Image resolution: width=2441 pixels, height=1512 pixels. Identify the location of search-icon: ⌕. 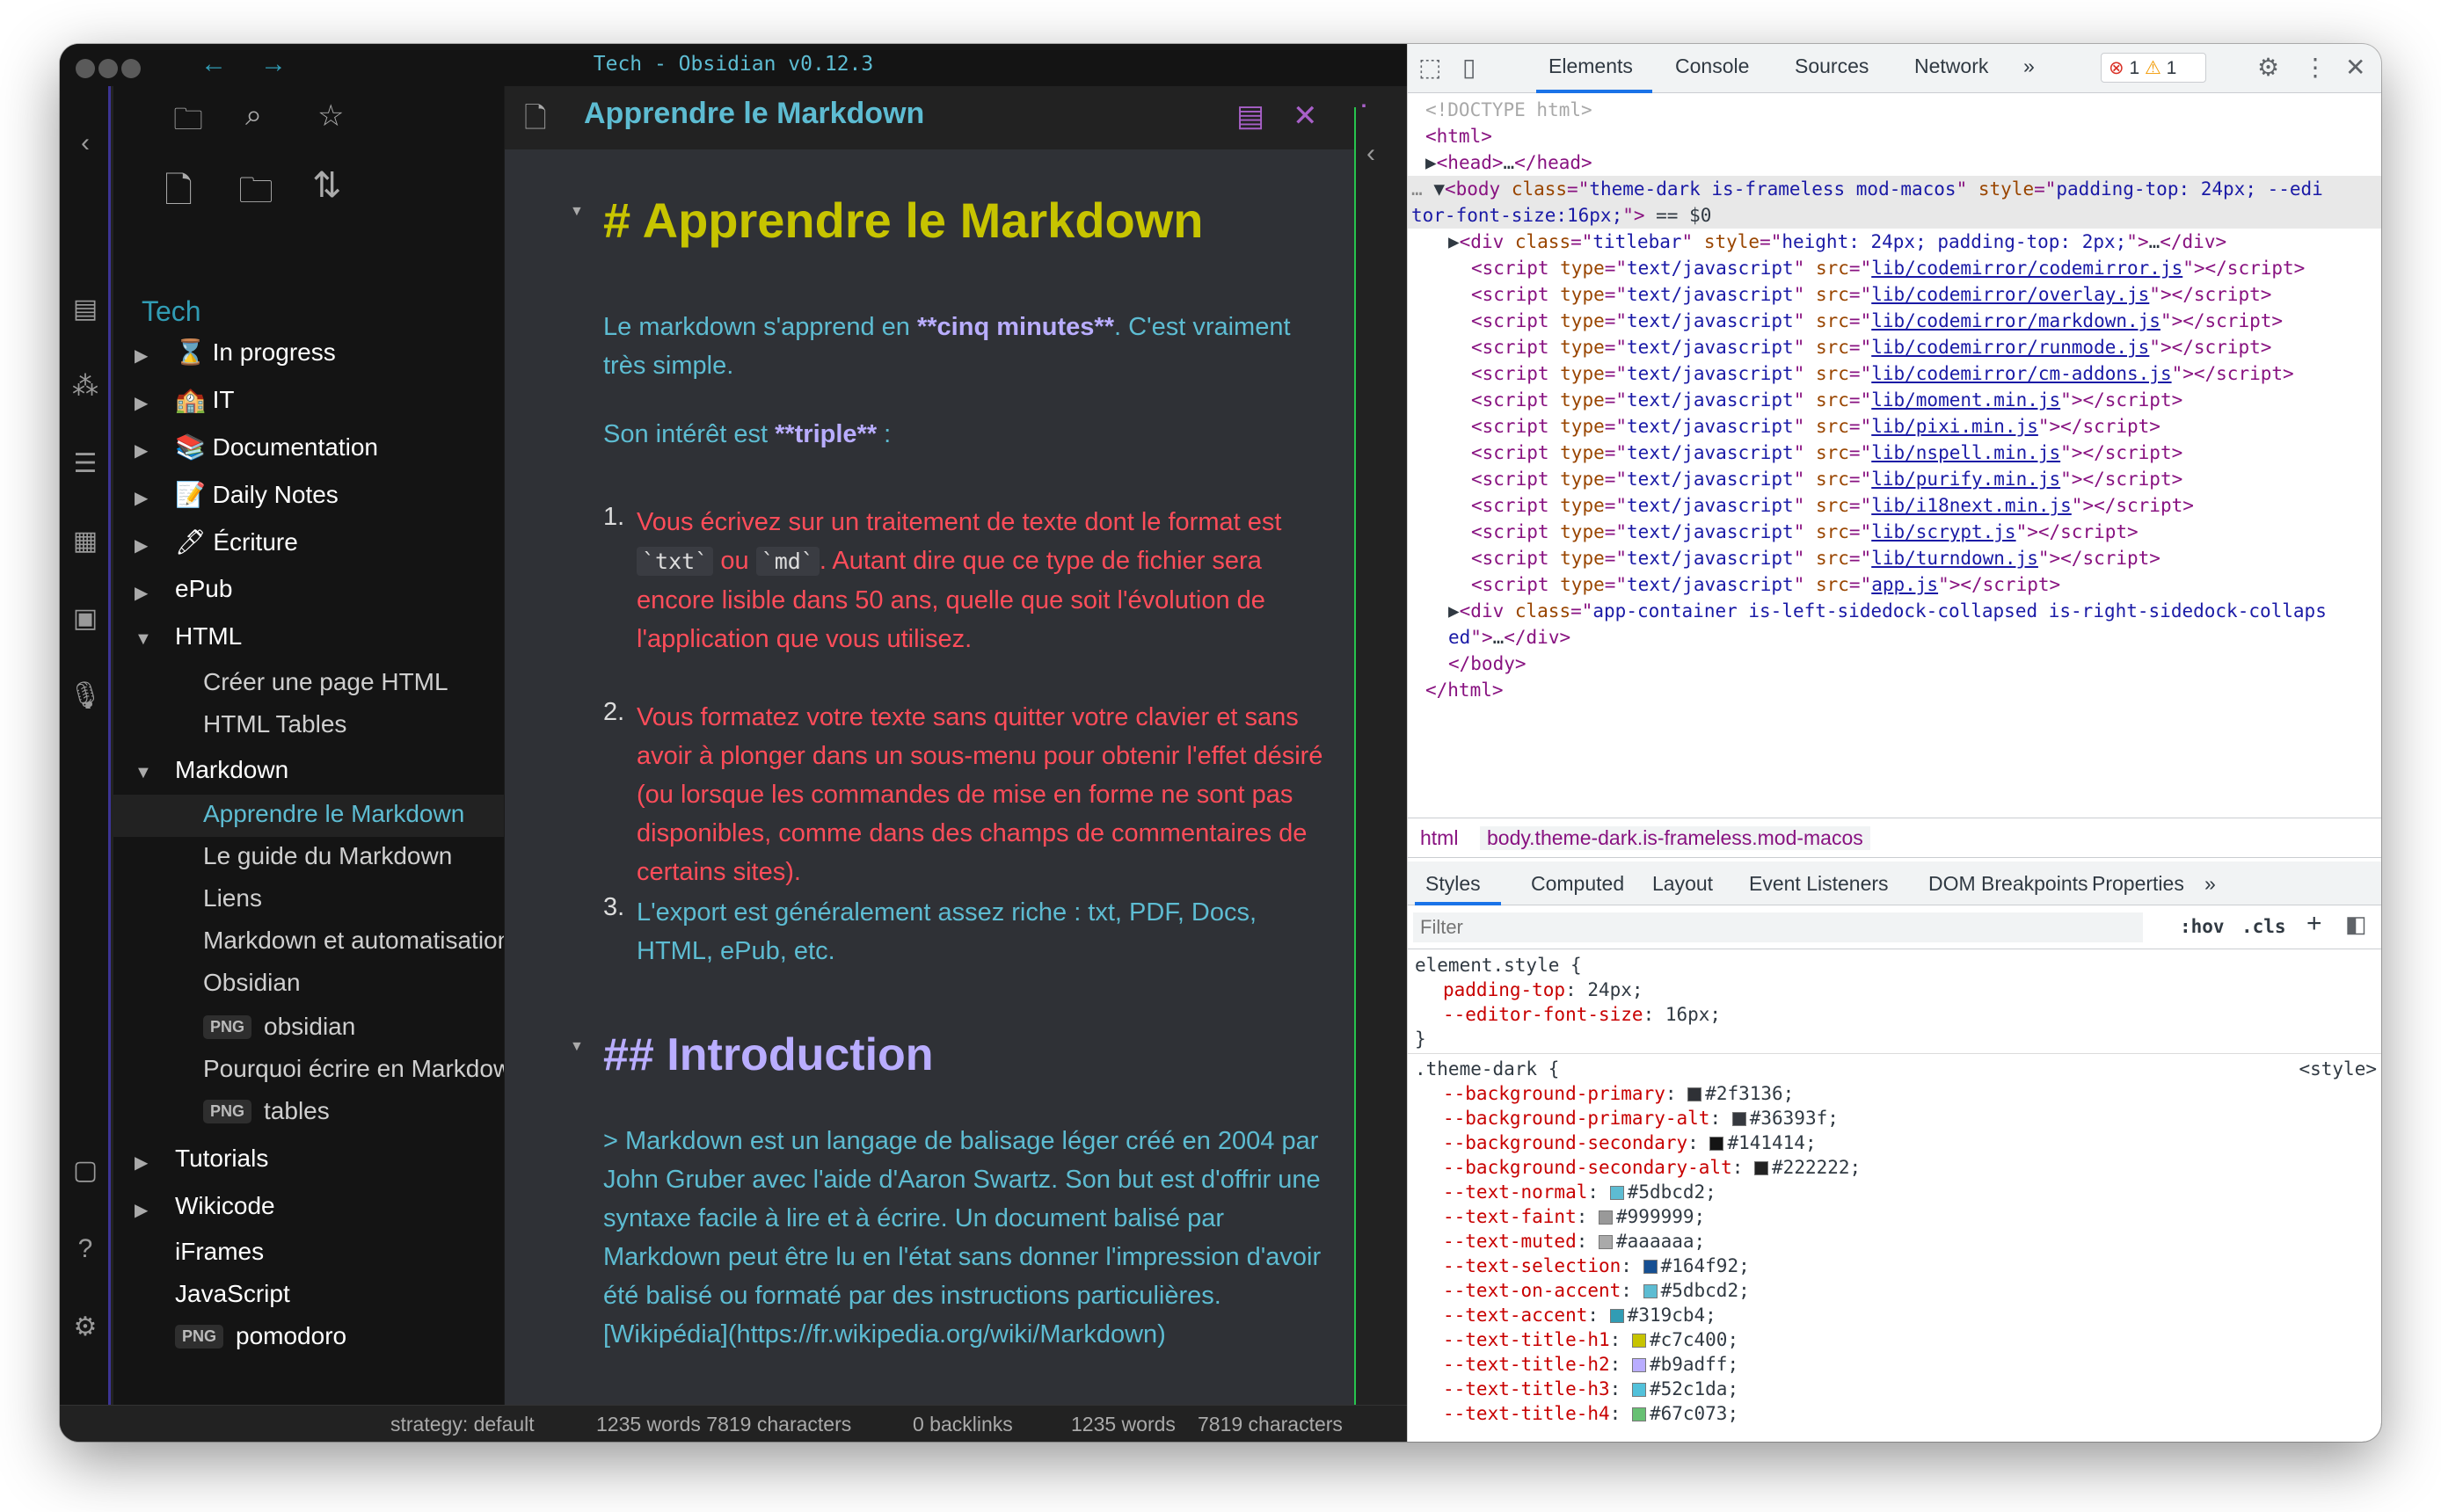
(253, 116).